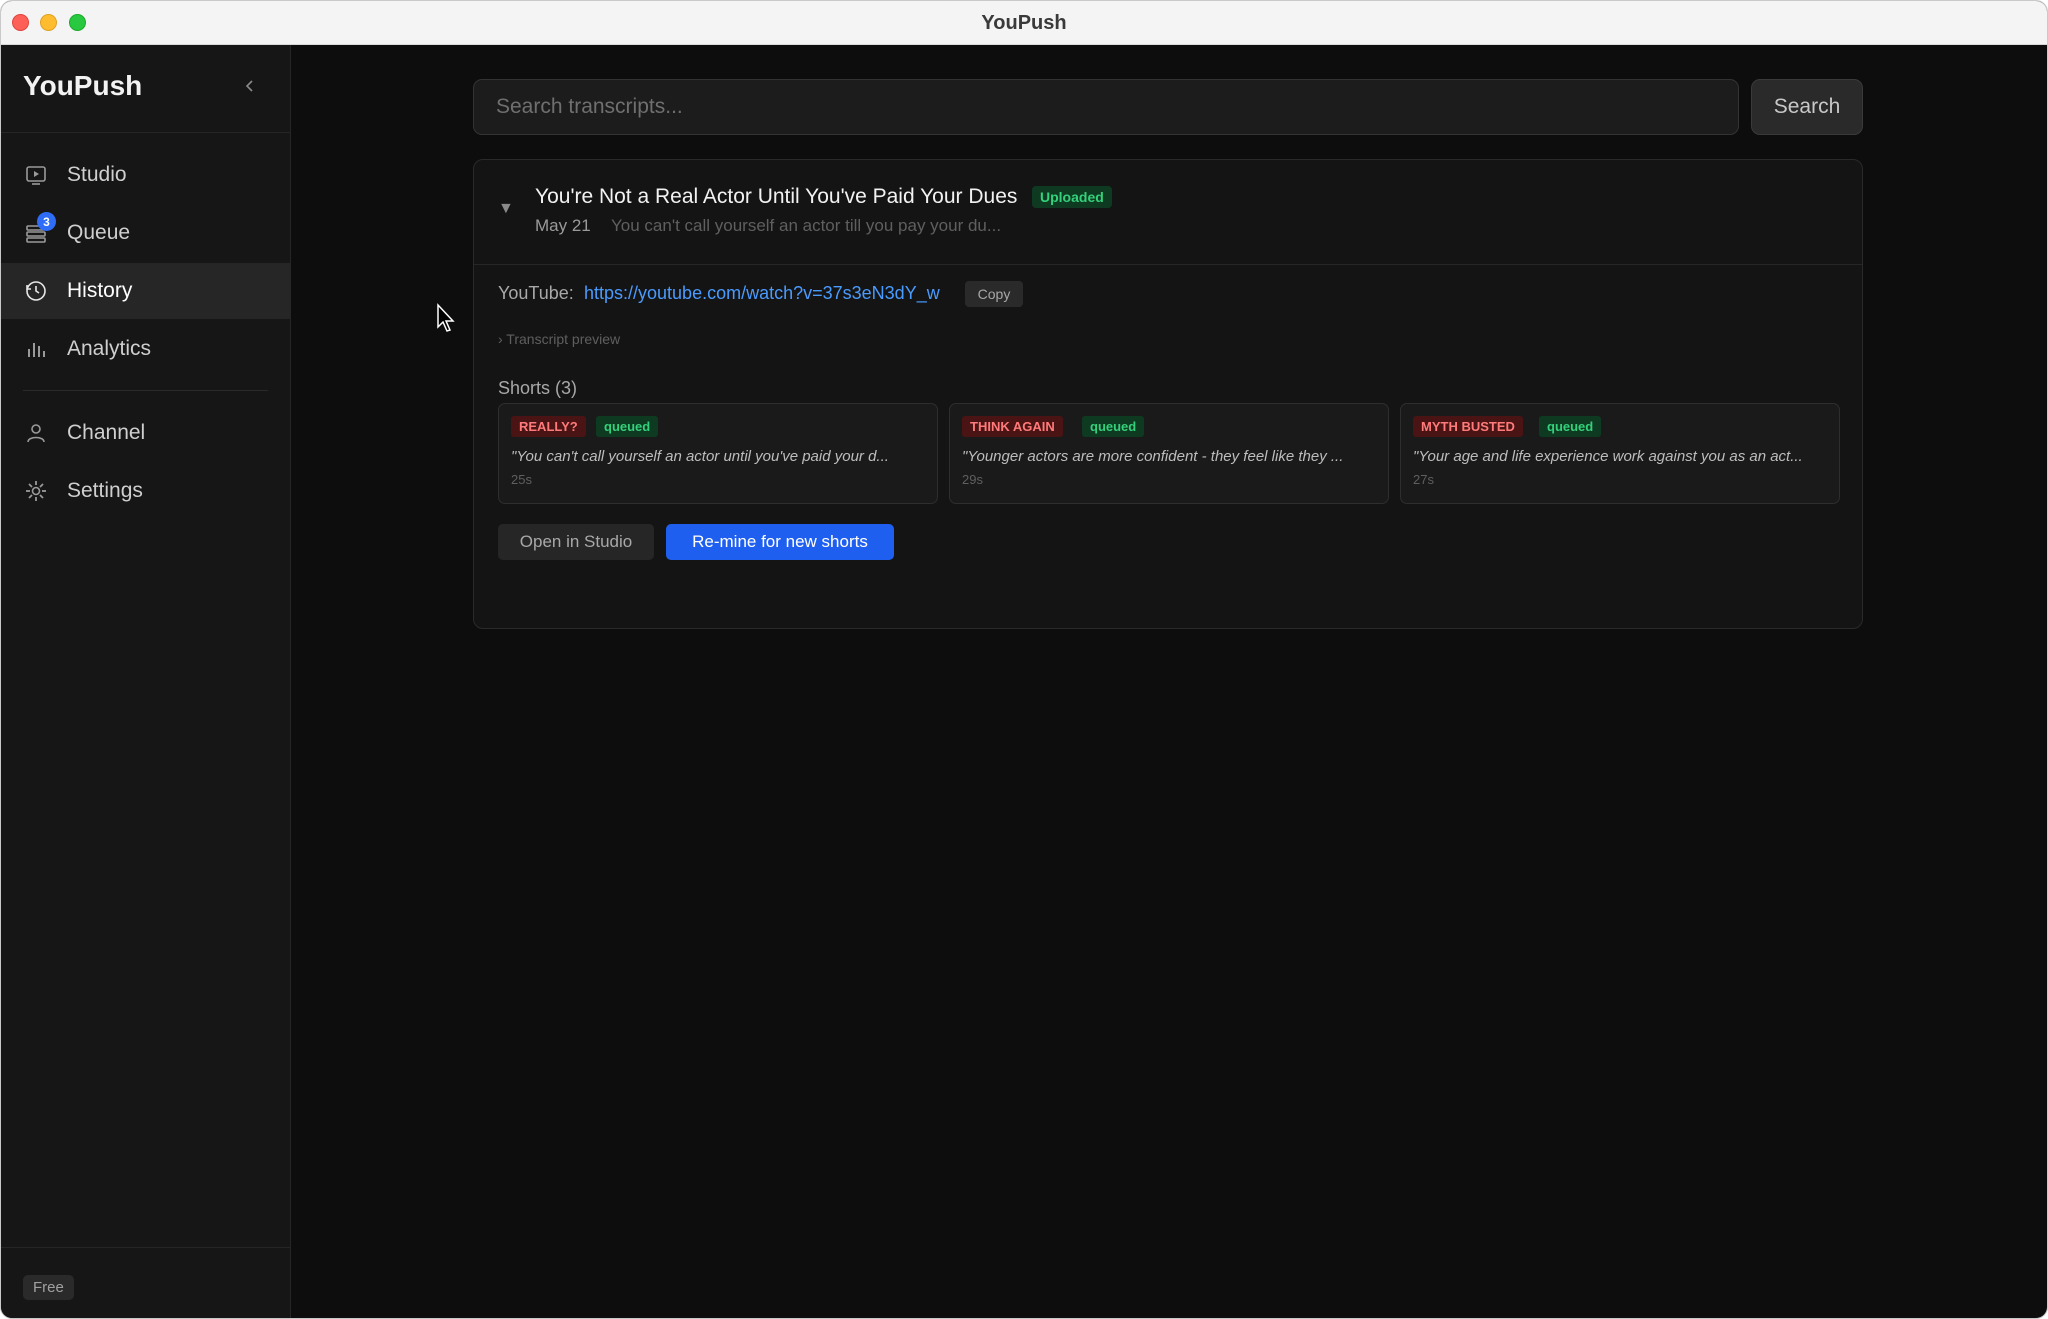 The height and width of the screenshot is (1319, 2048). I want to click on hook-badge: REALLY?, so click(548, 426).